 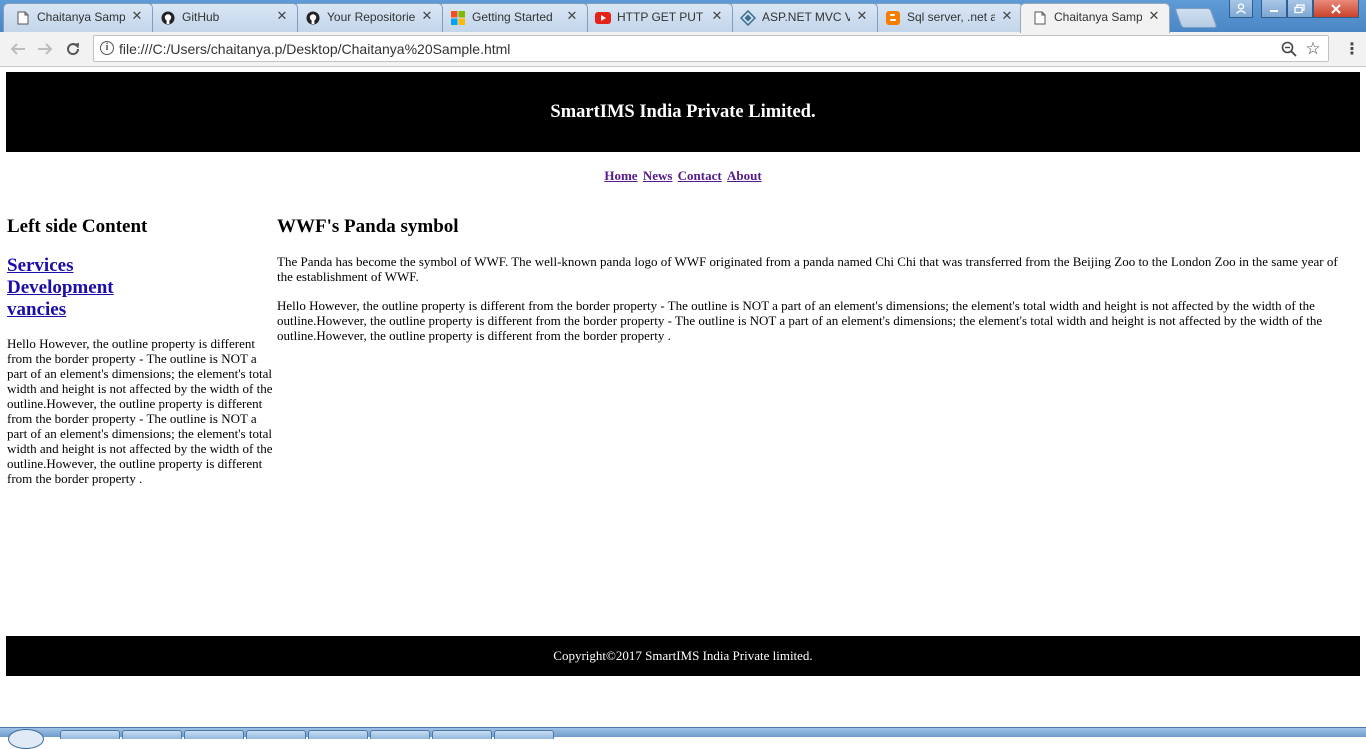 I want to click on tab-title: ASP.NET MVC V, so click(x=806, y=17).